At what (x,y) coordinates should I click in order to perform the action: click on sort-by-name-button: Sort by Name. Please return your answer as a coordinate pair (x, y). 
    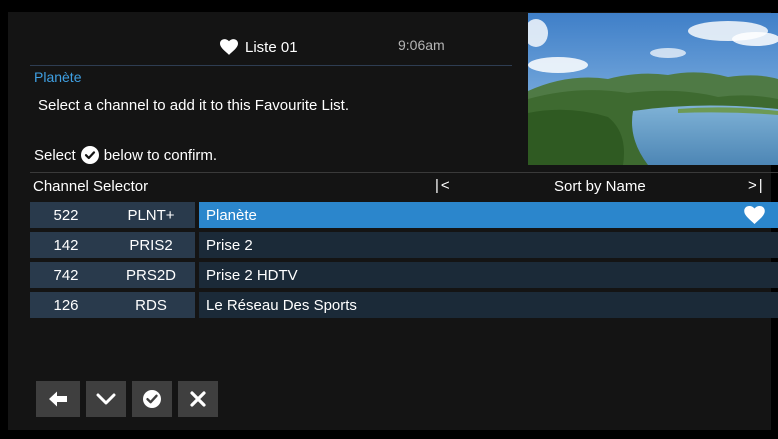
    Looking at the image, I should click on (600, 186).